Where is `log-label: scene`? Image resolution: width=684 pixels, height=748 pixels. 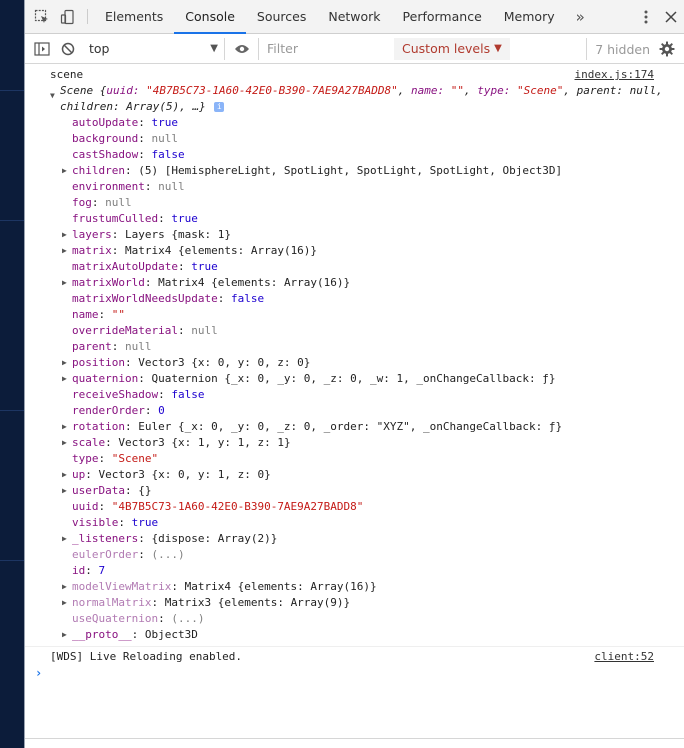 log-label: scene is located at coordinates (67, 74).